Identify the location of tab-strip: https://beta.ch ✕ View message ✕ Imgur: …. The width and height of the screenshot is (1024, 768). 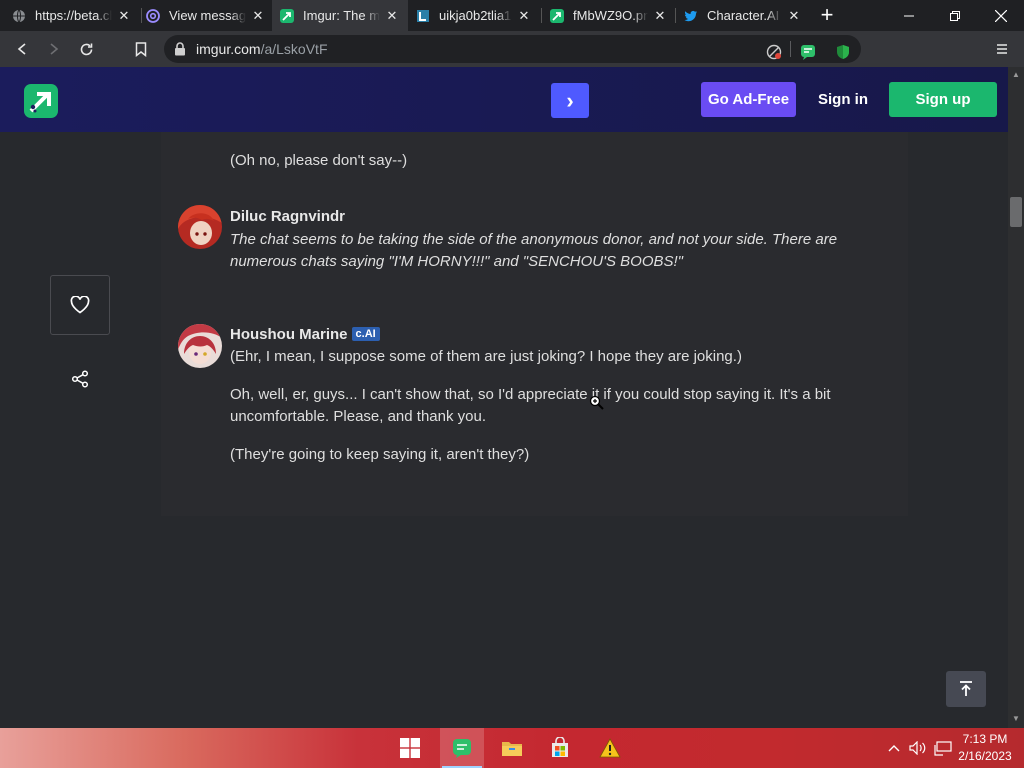
(512, 15).